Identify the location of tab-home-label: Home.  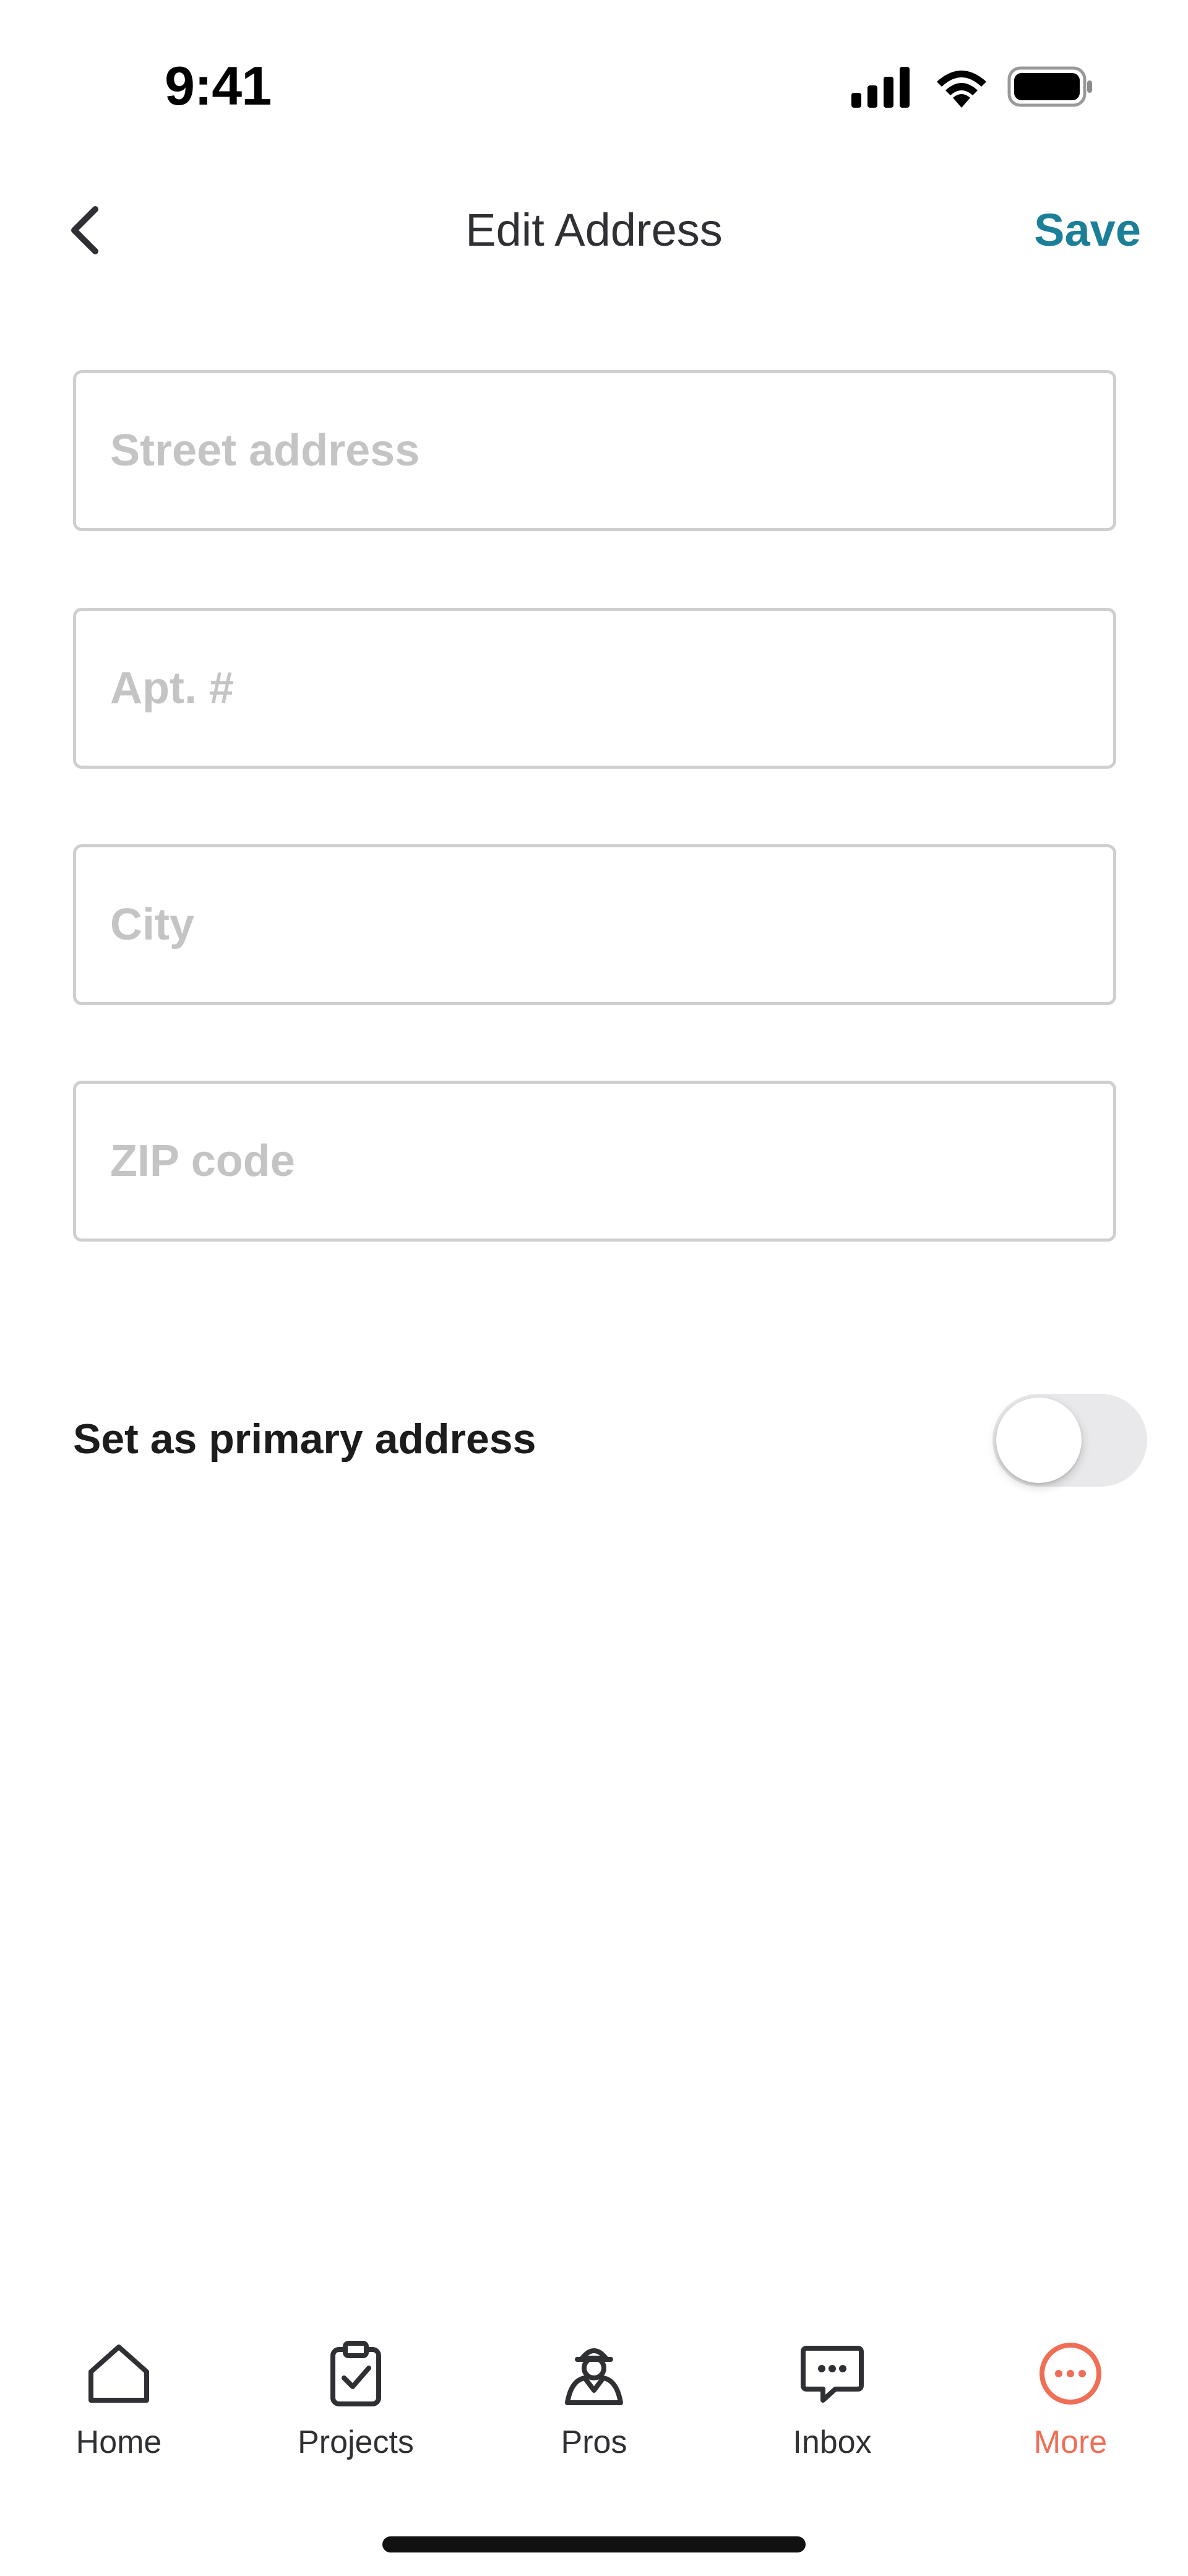
(118, 2442).